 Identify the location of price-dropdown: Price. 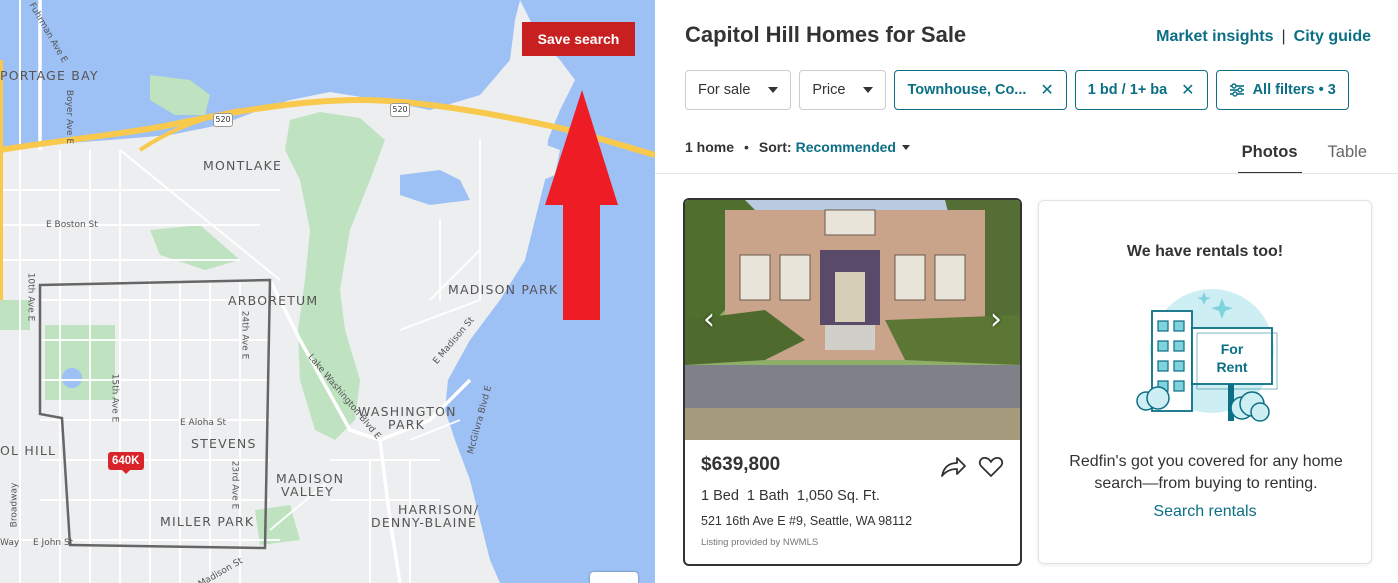
(843, 90).